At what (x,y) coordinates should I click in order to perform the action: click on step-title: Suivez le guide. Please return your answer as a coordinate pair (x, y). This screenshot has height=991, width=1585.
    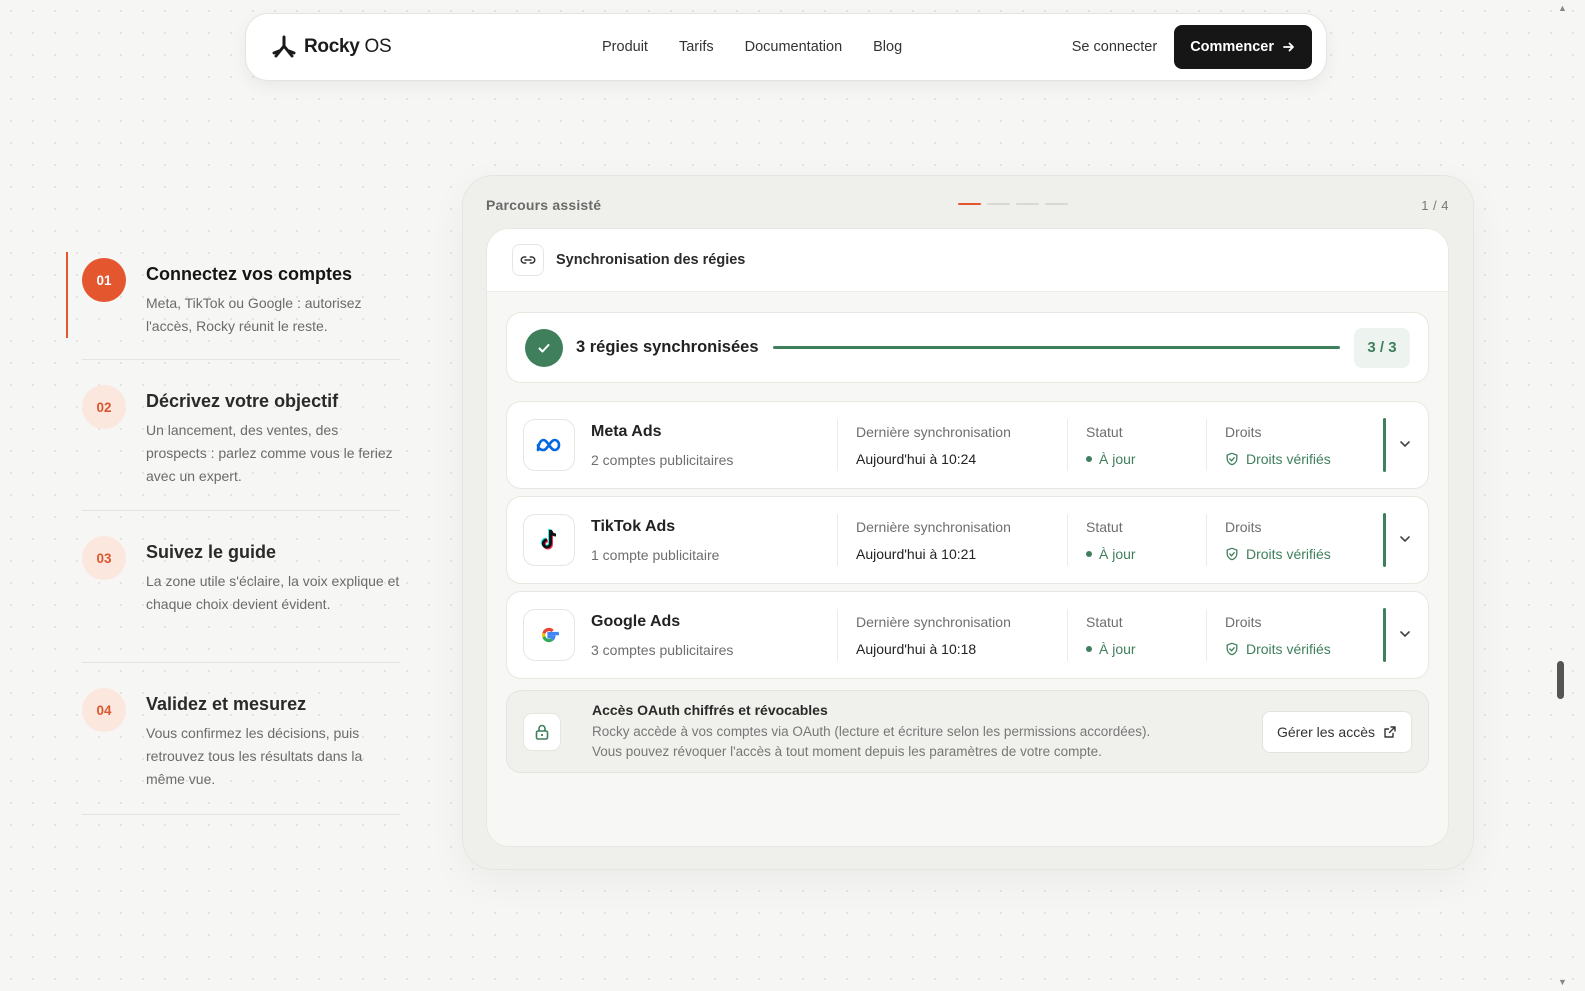
    Looking at the image, I should click on (211, 552).